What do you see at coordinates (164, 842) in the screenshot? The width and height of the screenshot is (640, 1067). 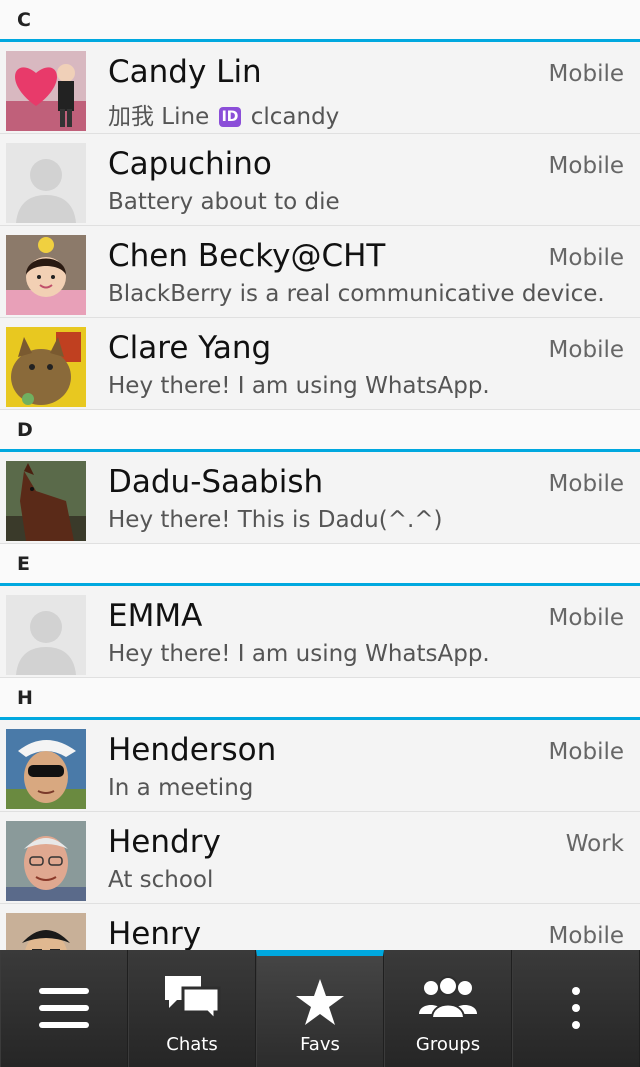 I see `contact-name: Hendry` at bounding box center [164, 842].